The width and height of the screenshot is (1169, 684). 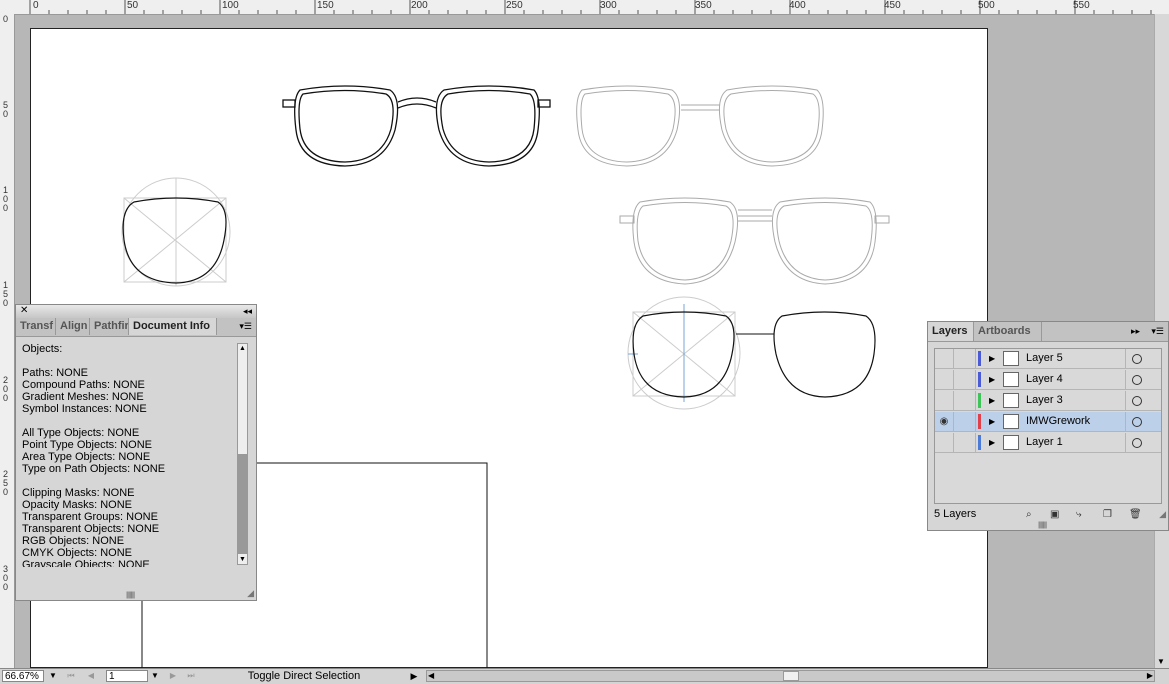 I want to click on tab-transform: Transf, so click(x=36, y=326).